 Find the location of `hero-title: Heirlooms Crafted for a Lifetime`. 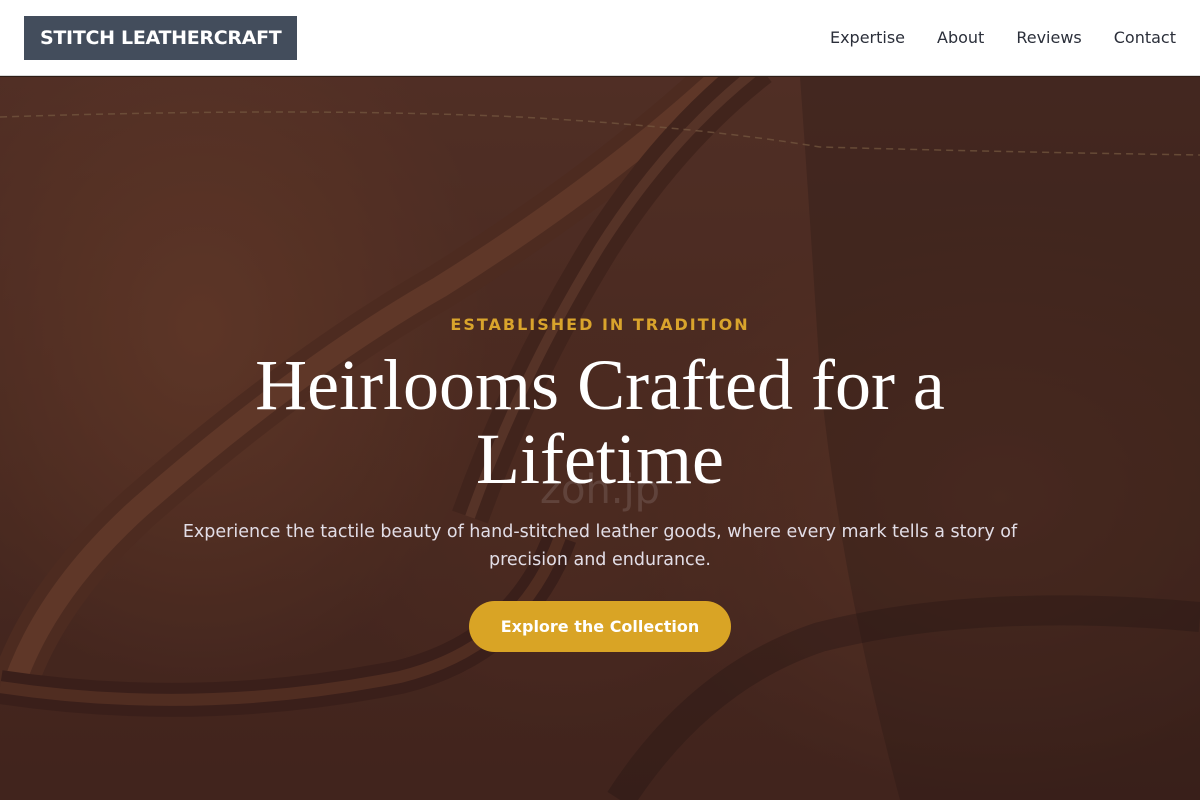

hero-title: Heirlooms Crafted for a Lifetime is located at coordinates (600, 422).